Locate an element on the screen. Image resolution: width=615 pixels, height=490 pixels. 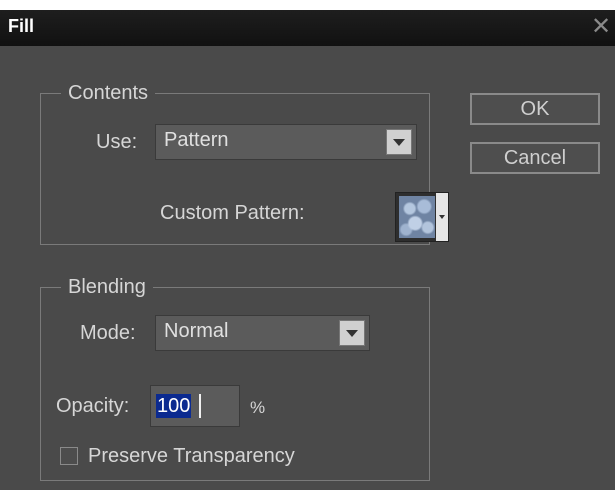
dropdown-arrow-icon is located at coordinates (442, 217).